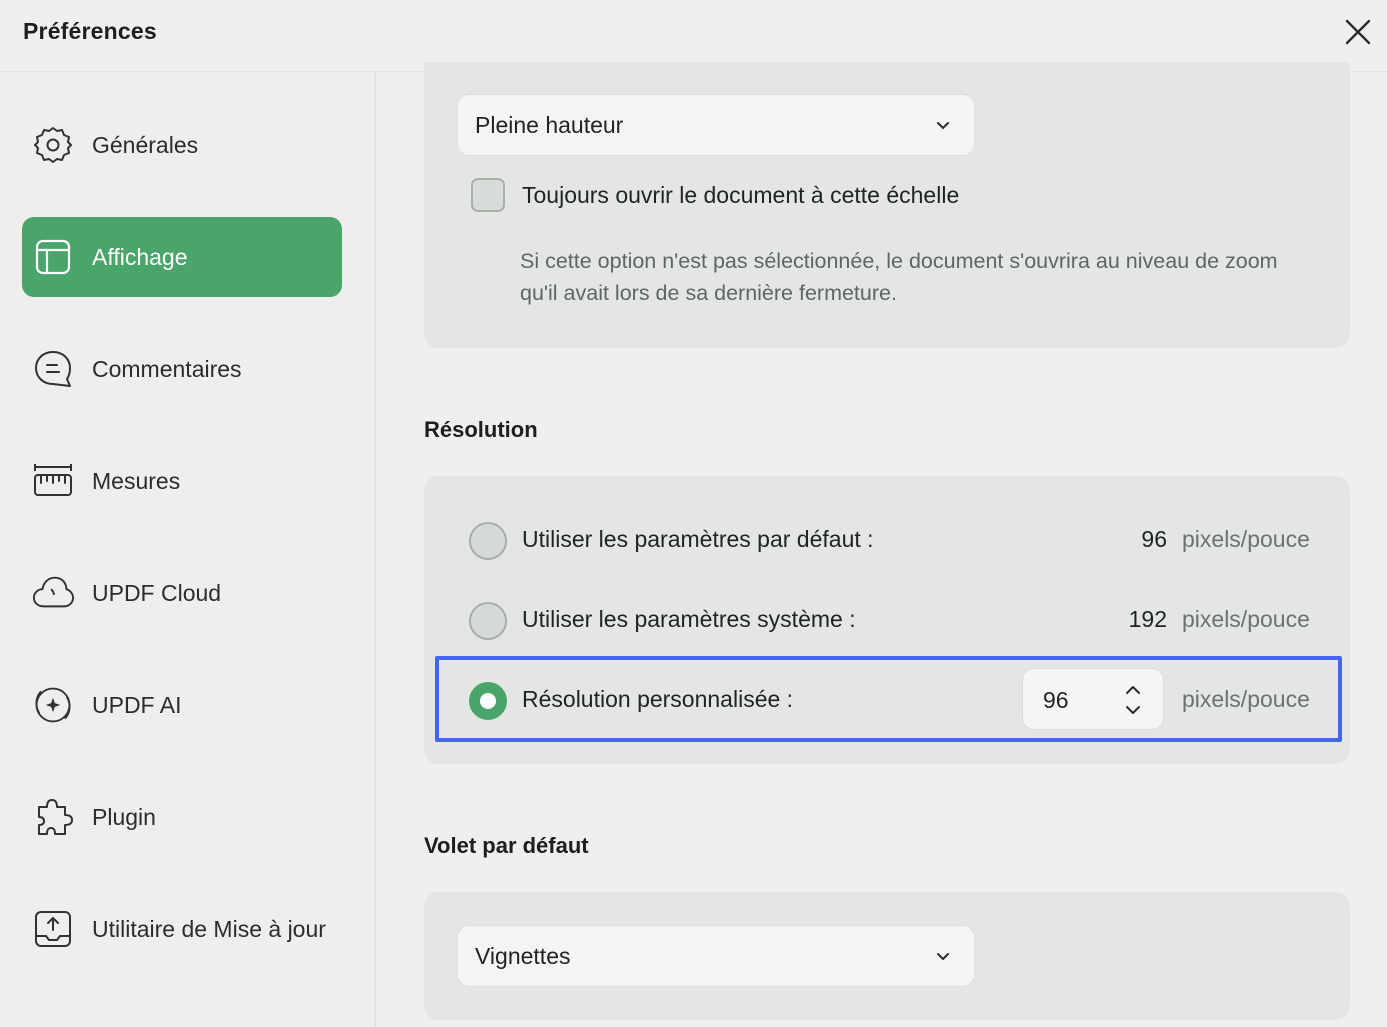 The width and height of the screenshot is (1387, 1027). Describe the element at coordinates (53, 817) in the screenshot. I see `puzzle-icon` at that location.